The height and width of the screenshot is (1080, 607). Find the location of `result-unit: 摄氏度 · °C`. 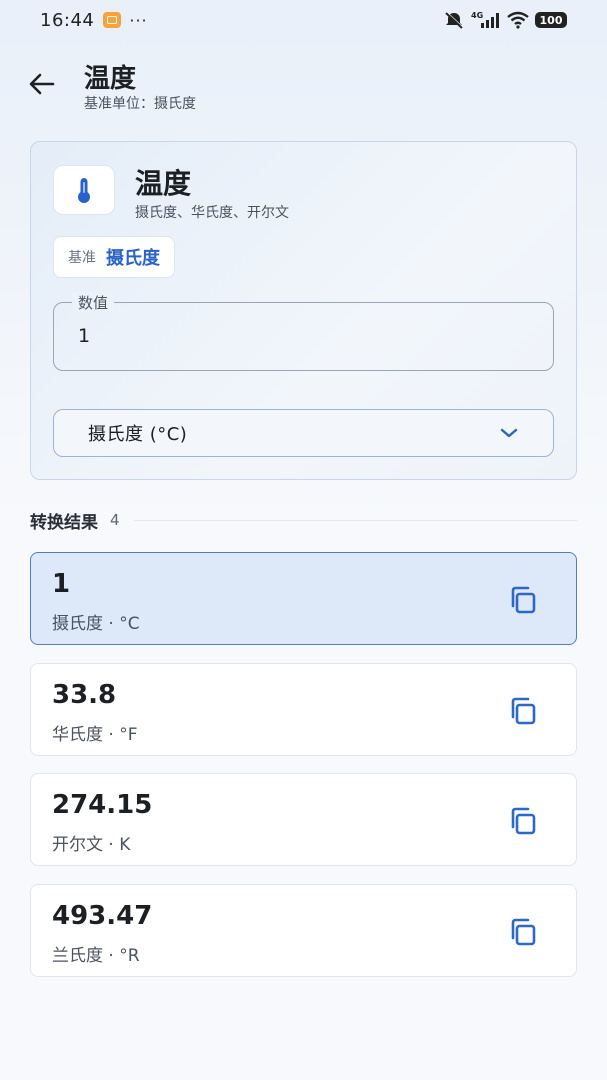

result-unit: 摄氏度 · °C is located at coordinates (96, 624).